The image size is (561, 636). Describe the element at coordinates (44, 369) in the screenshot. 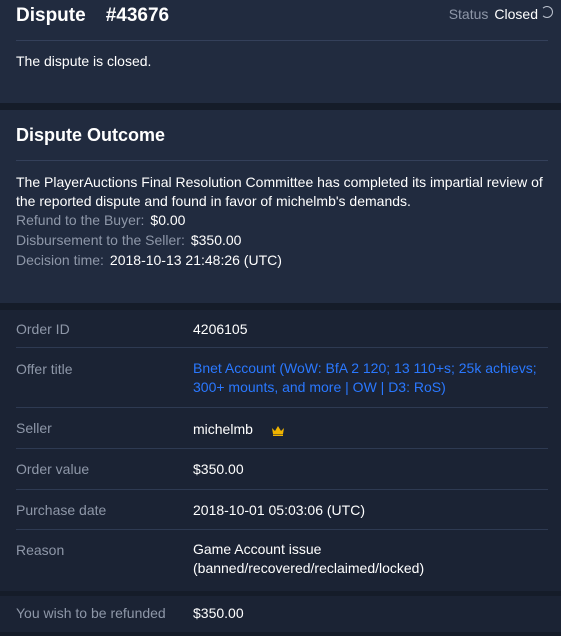

I see `offer-title-label: Offer title` at that location.